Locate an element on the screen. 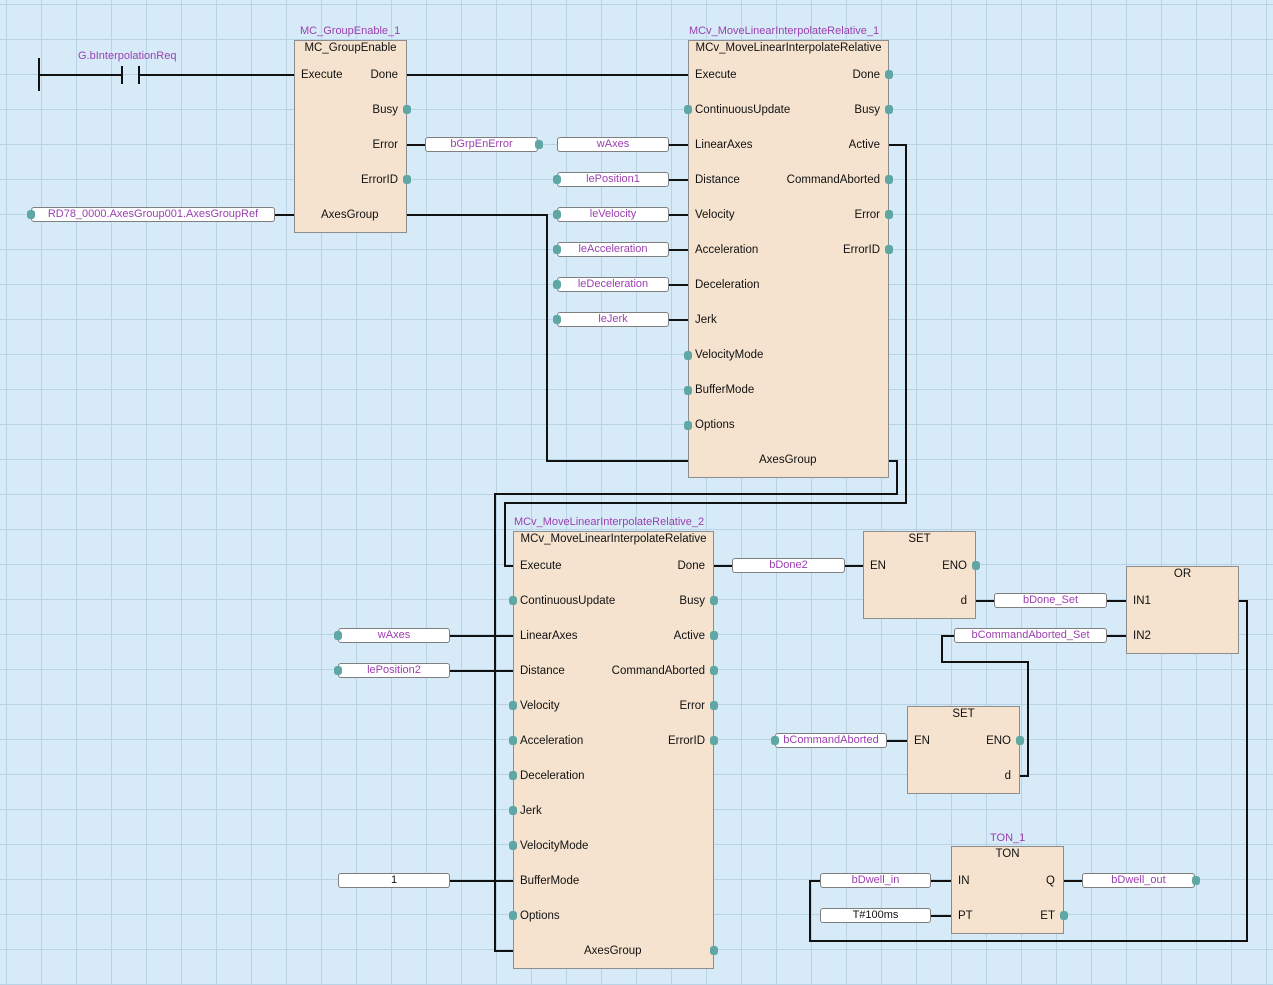  var-bcommandaborted-set: bCommandAborted_Set is located at coordinates (1030, 635).